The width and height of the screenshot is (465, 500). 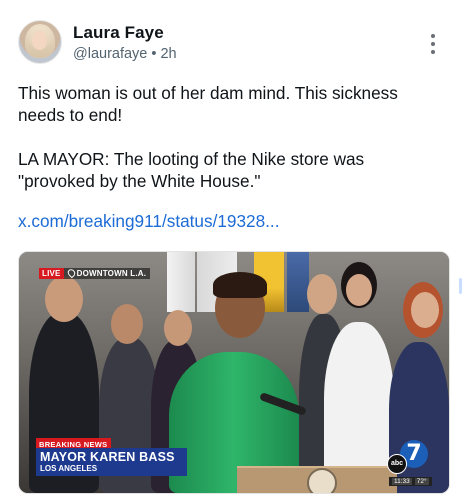 What do you see at coordinates (407, 457) in the screenshot?
I see `abc7-logo: 7 abc` at bounding box center [407, 457].